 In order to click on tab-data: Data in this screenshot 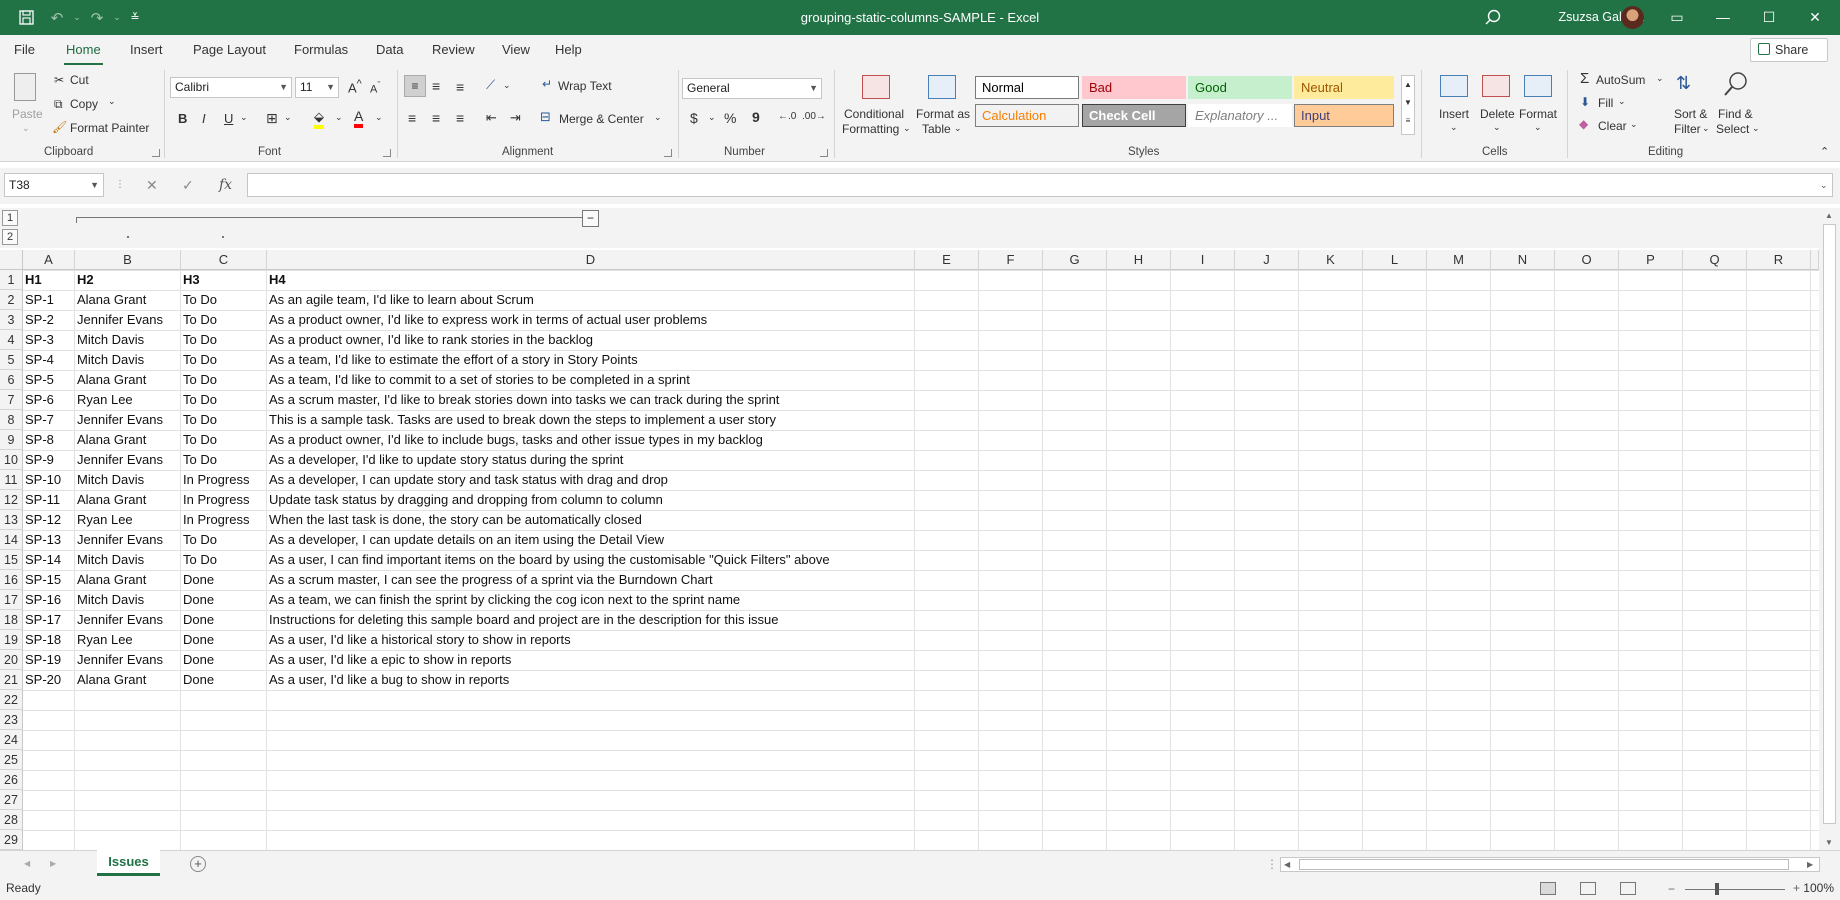, I will do `click(389, 49)`.